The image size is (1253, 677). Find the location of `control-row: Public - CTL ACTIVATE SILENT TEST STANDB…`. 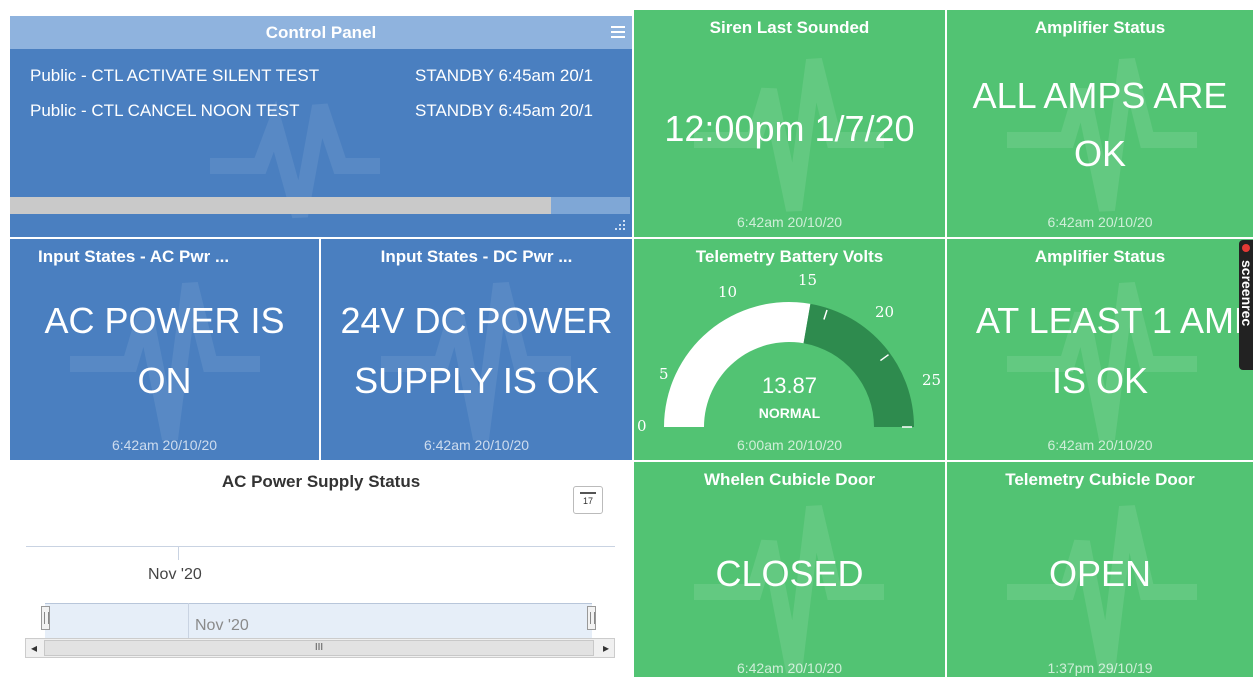

control-row: Public - CTL ACTIVATE SILENT TEST STANDB… is located at coordinates (311, 76).